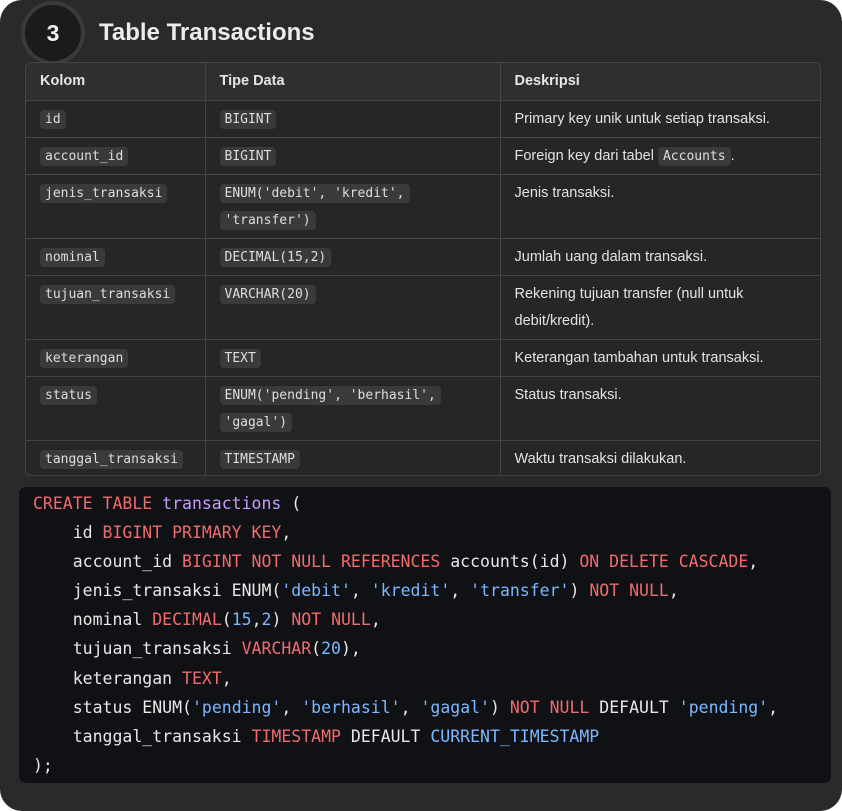 The height and width of the screenshot is (811, 842). What do you see at coordinates (267, 294) in the screenshot?
I see `data-type-code: VARCHAR(20)` at bounding box center [267, 294].